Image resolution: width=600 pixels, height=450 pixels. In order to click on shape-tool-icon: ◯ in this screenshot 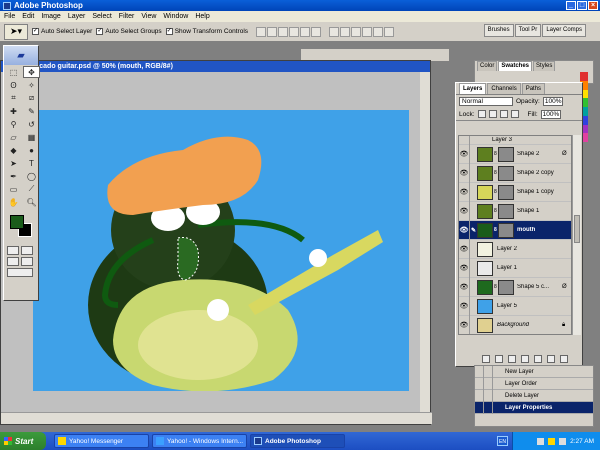, I will do `click(31, 176)`.